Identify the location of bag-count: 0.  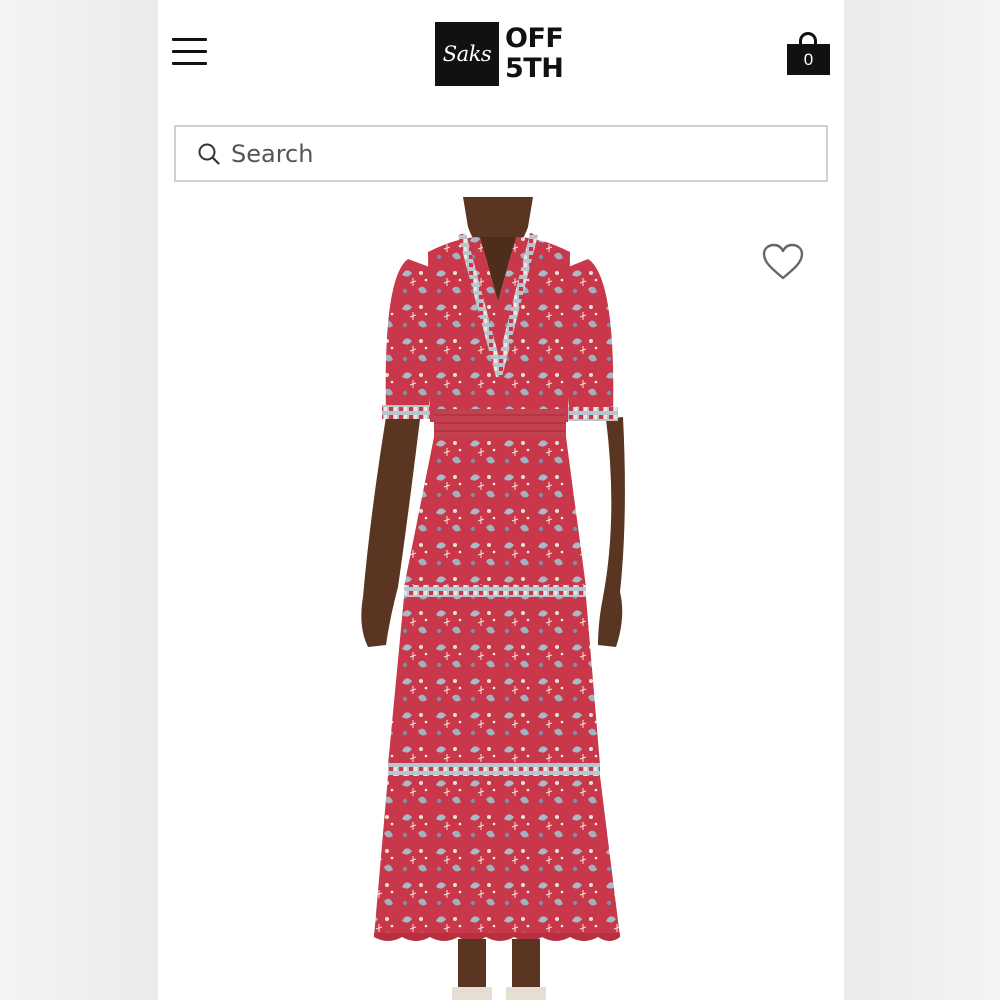
(808, 59).